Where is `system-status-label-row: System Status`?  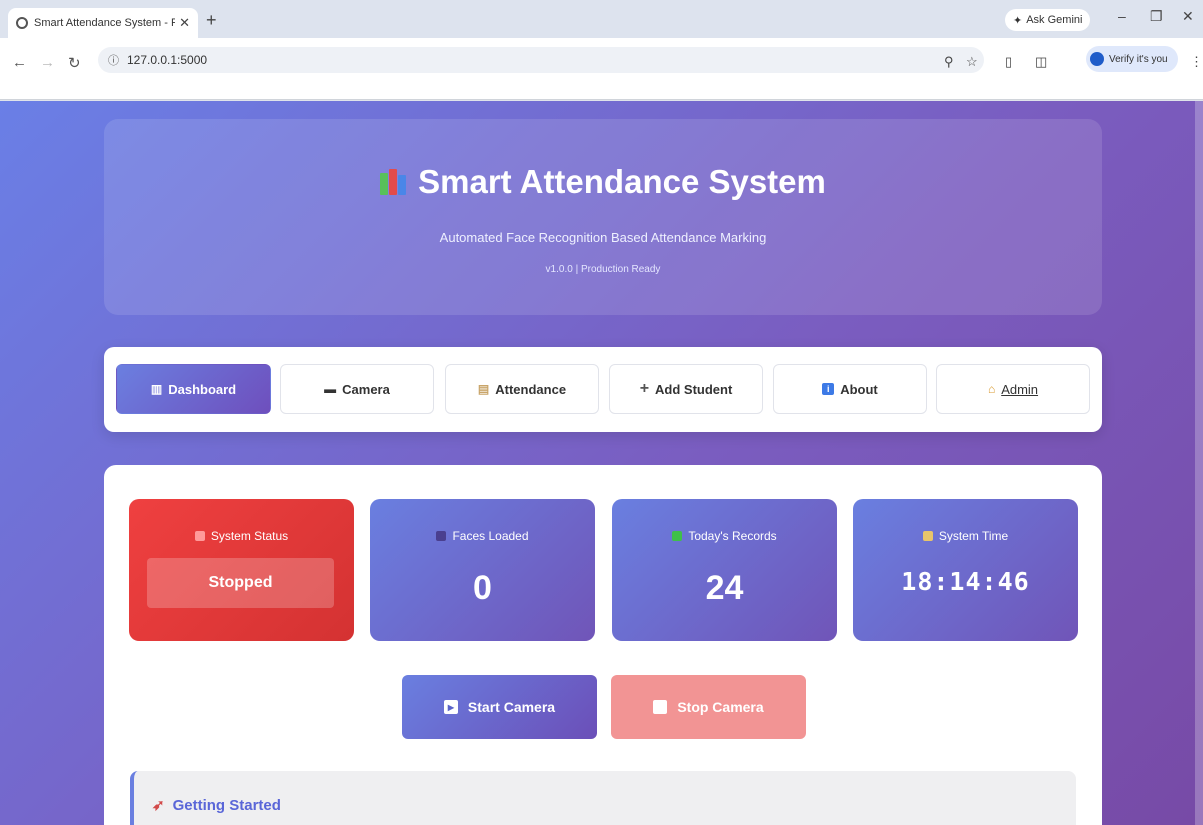 system-status-label-row: System Status is located at coordinates (241, 536).